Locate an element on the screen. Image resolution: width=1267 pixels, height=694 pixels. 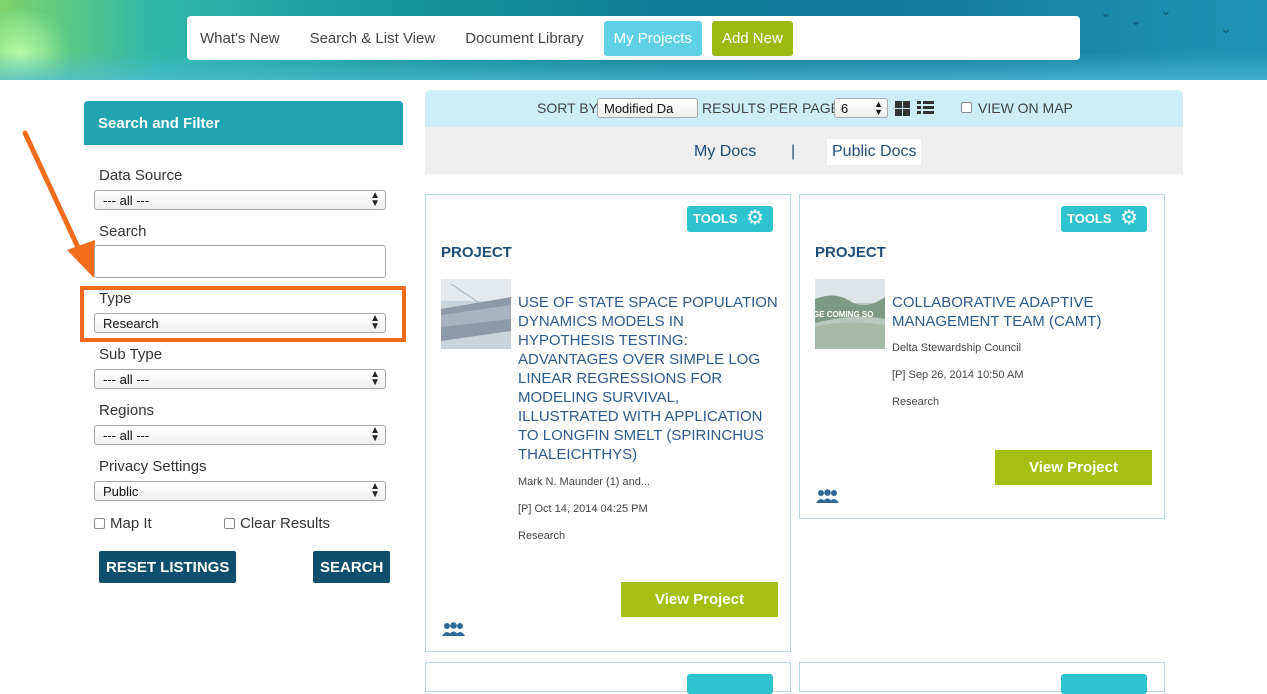
privacy-label: Privacy Settings is located at coordinates (153, 466).